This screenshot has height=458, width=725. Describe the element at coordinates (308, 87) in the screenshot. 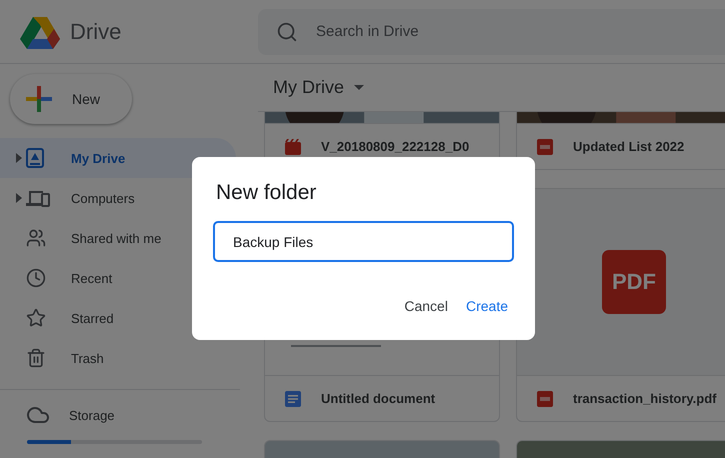

I see `folder-title: My Drive` at that location.